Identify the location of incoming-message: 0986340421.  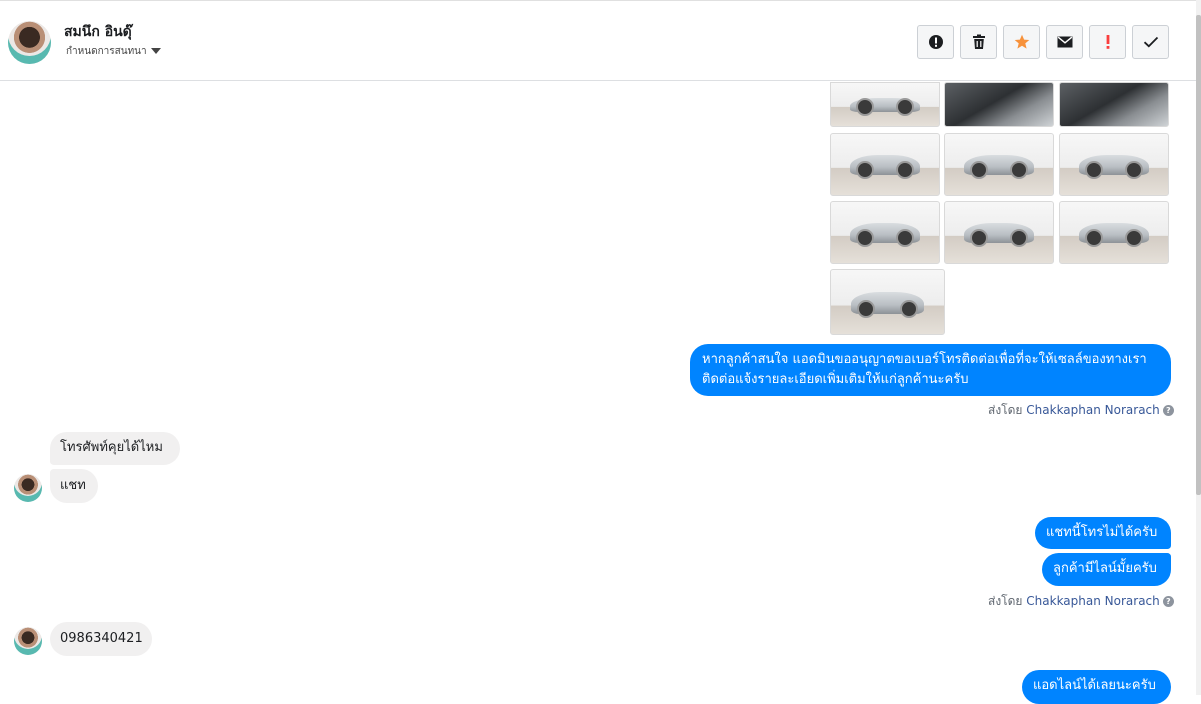
(101, 639).